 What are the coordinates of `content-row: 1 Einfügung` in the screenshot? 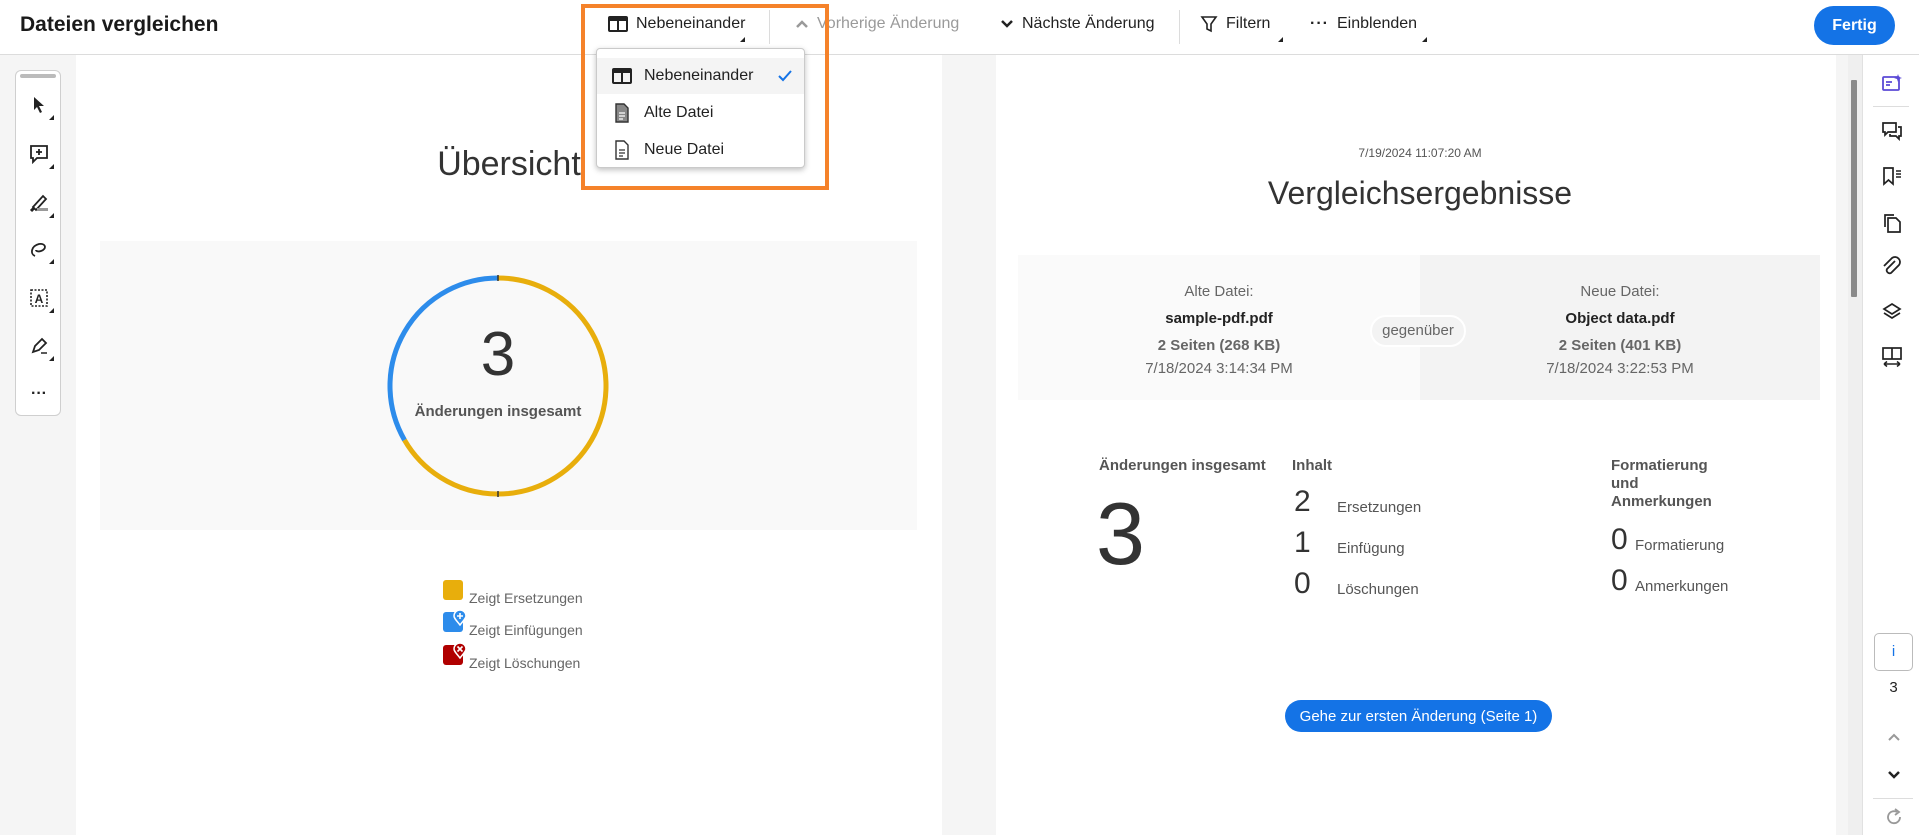 It's located at (1349, 543).